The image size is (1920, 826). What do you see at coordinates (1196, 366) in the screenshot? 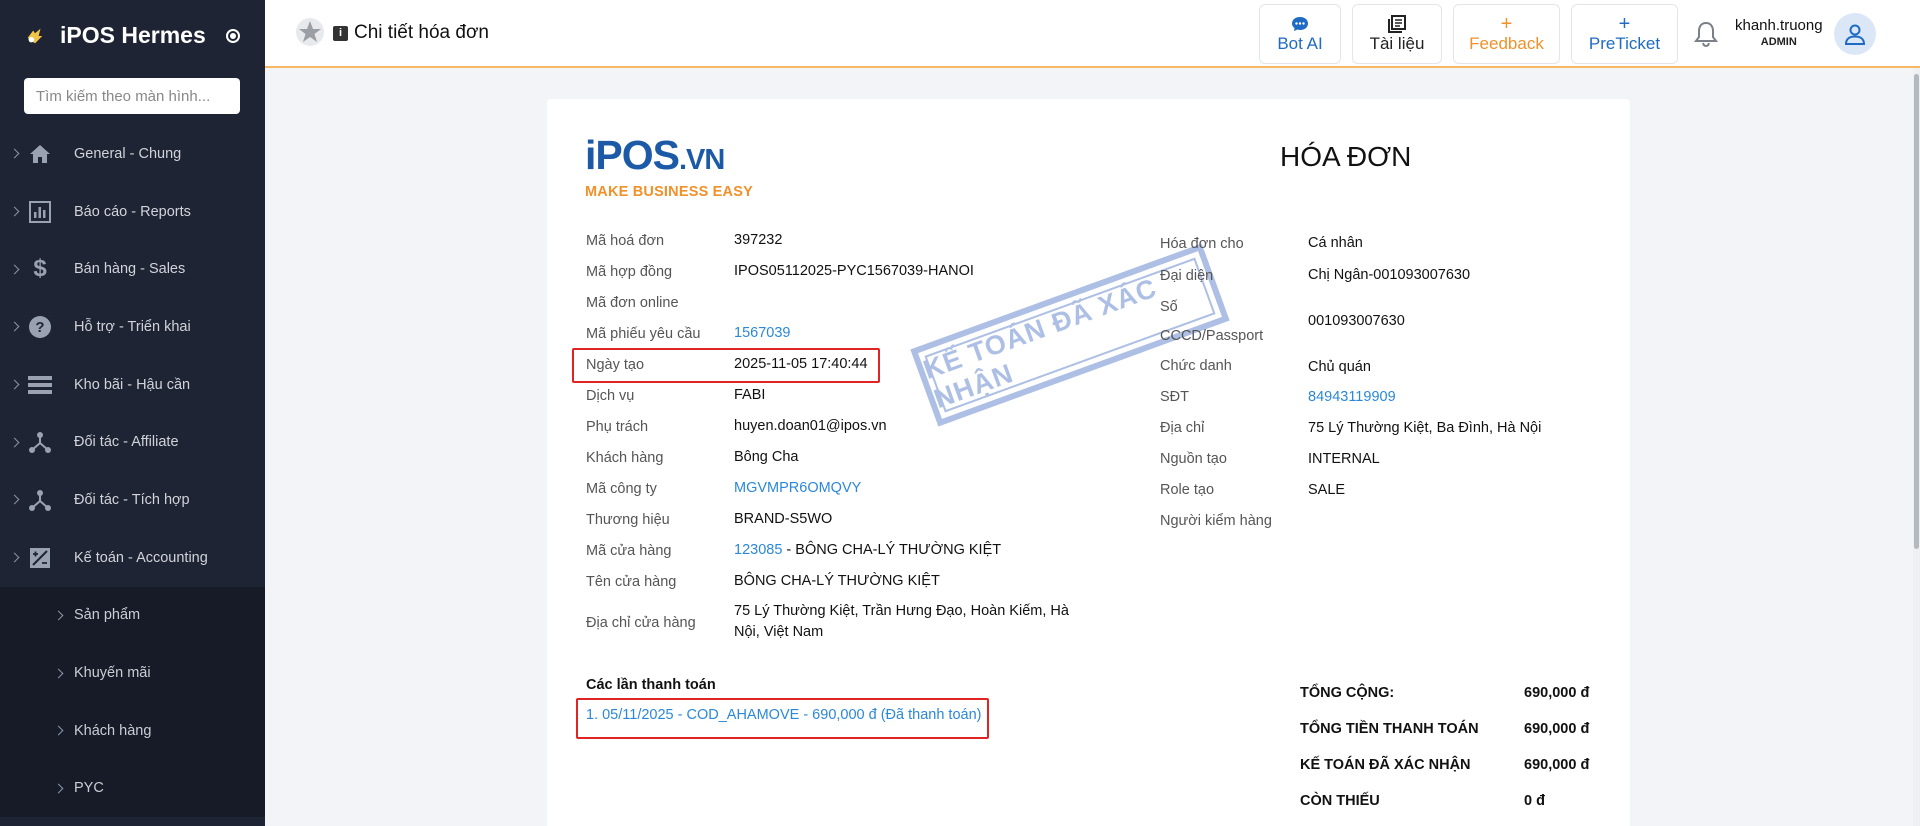
I see `field-label: Chức danh` at bounding box center [1196, 366].